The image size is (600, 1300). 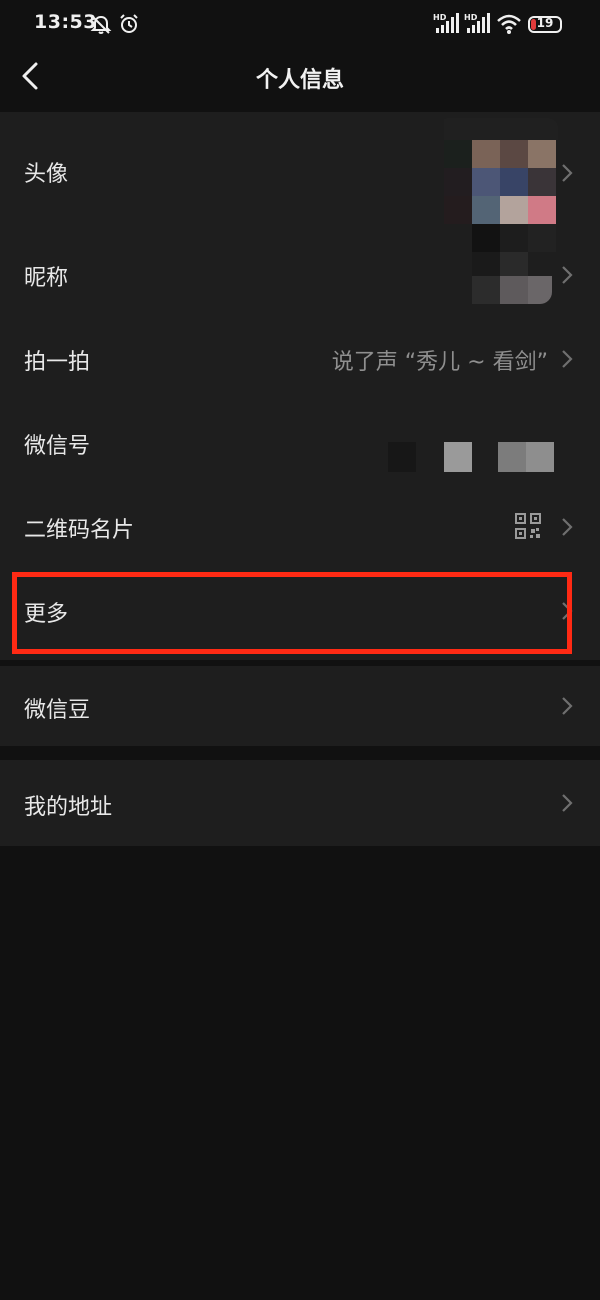 I want to click on row-more-label: 更多, so click(x=46, y=614).